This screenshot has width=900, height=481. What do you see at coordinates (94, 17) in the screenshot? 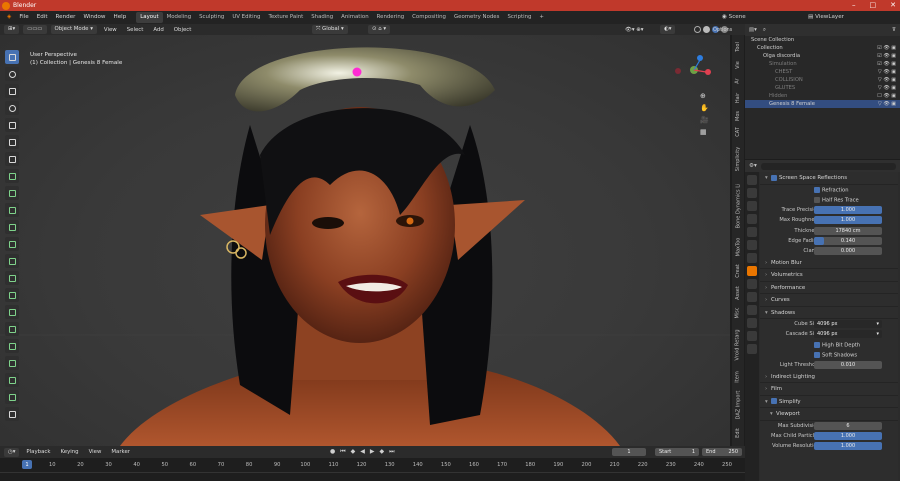
I see `menu-window: Window` at bounding box center [94, 17].